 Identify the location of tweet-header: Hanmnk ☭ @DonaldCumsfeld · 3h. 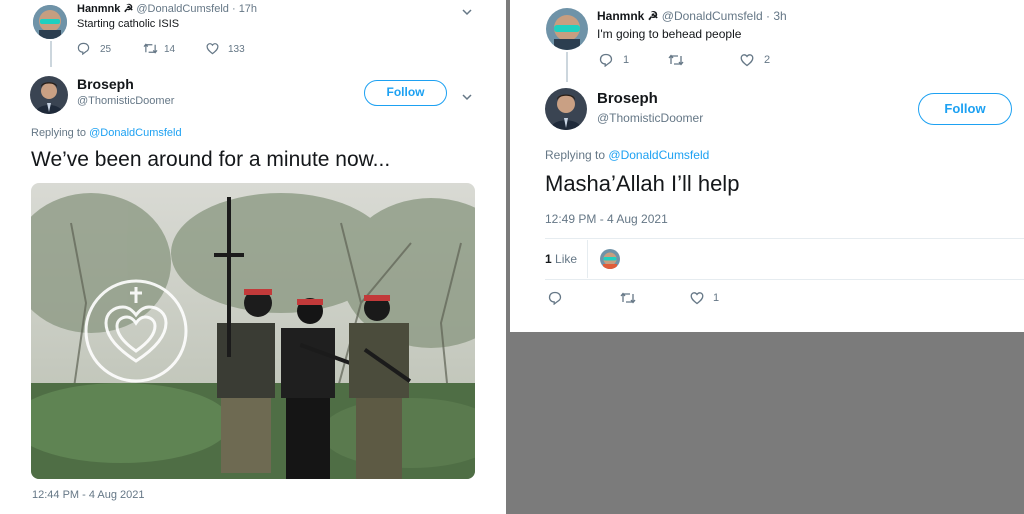
(692, 16).